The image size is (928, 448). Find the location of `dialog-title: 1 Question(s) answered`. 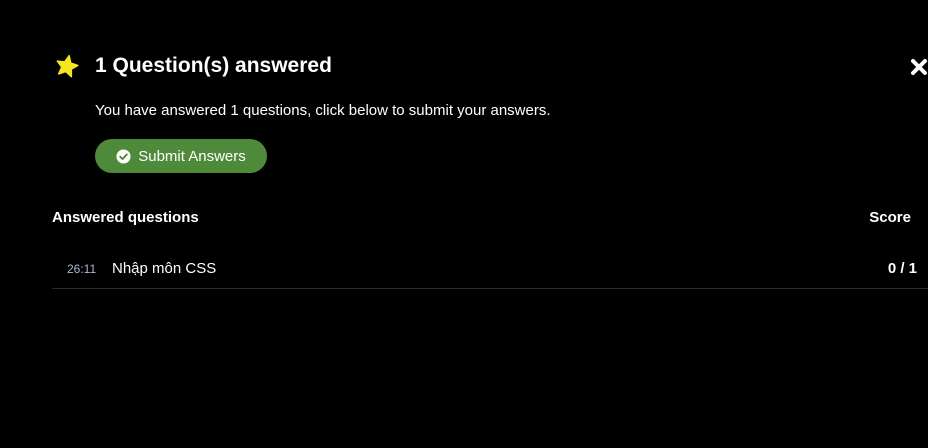

dialog-title: 1 Question(s) answered is located at coordinates (213, 65).